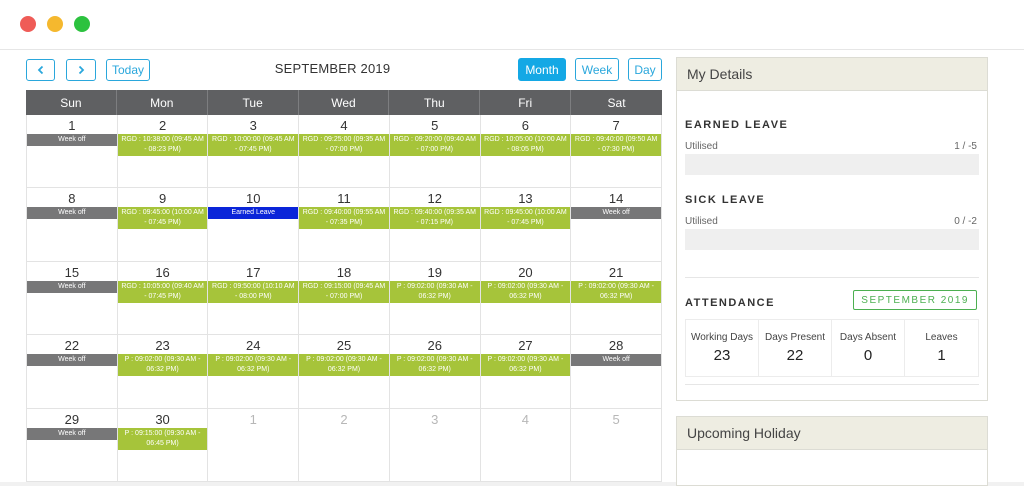 This screenshot has height=486, width=1024. Describe the element at coordinates (253, 213) in the screenshot. I see `leave-event: Earned Leave` at that location.